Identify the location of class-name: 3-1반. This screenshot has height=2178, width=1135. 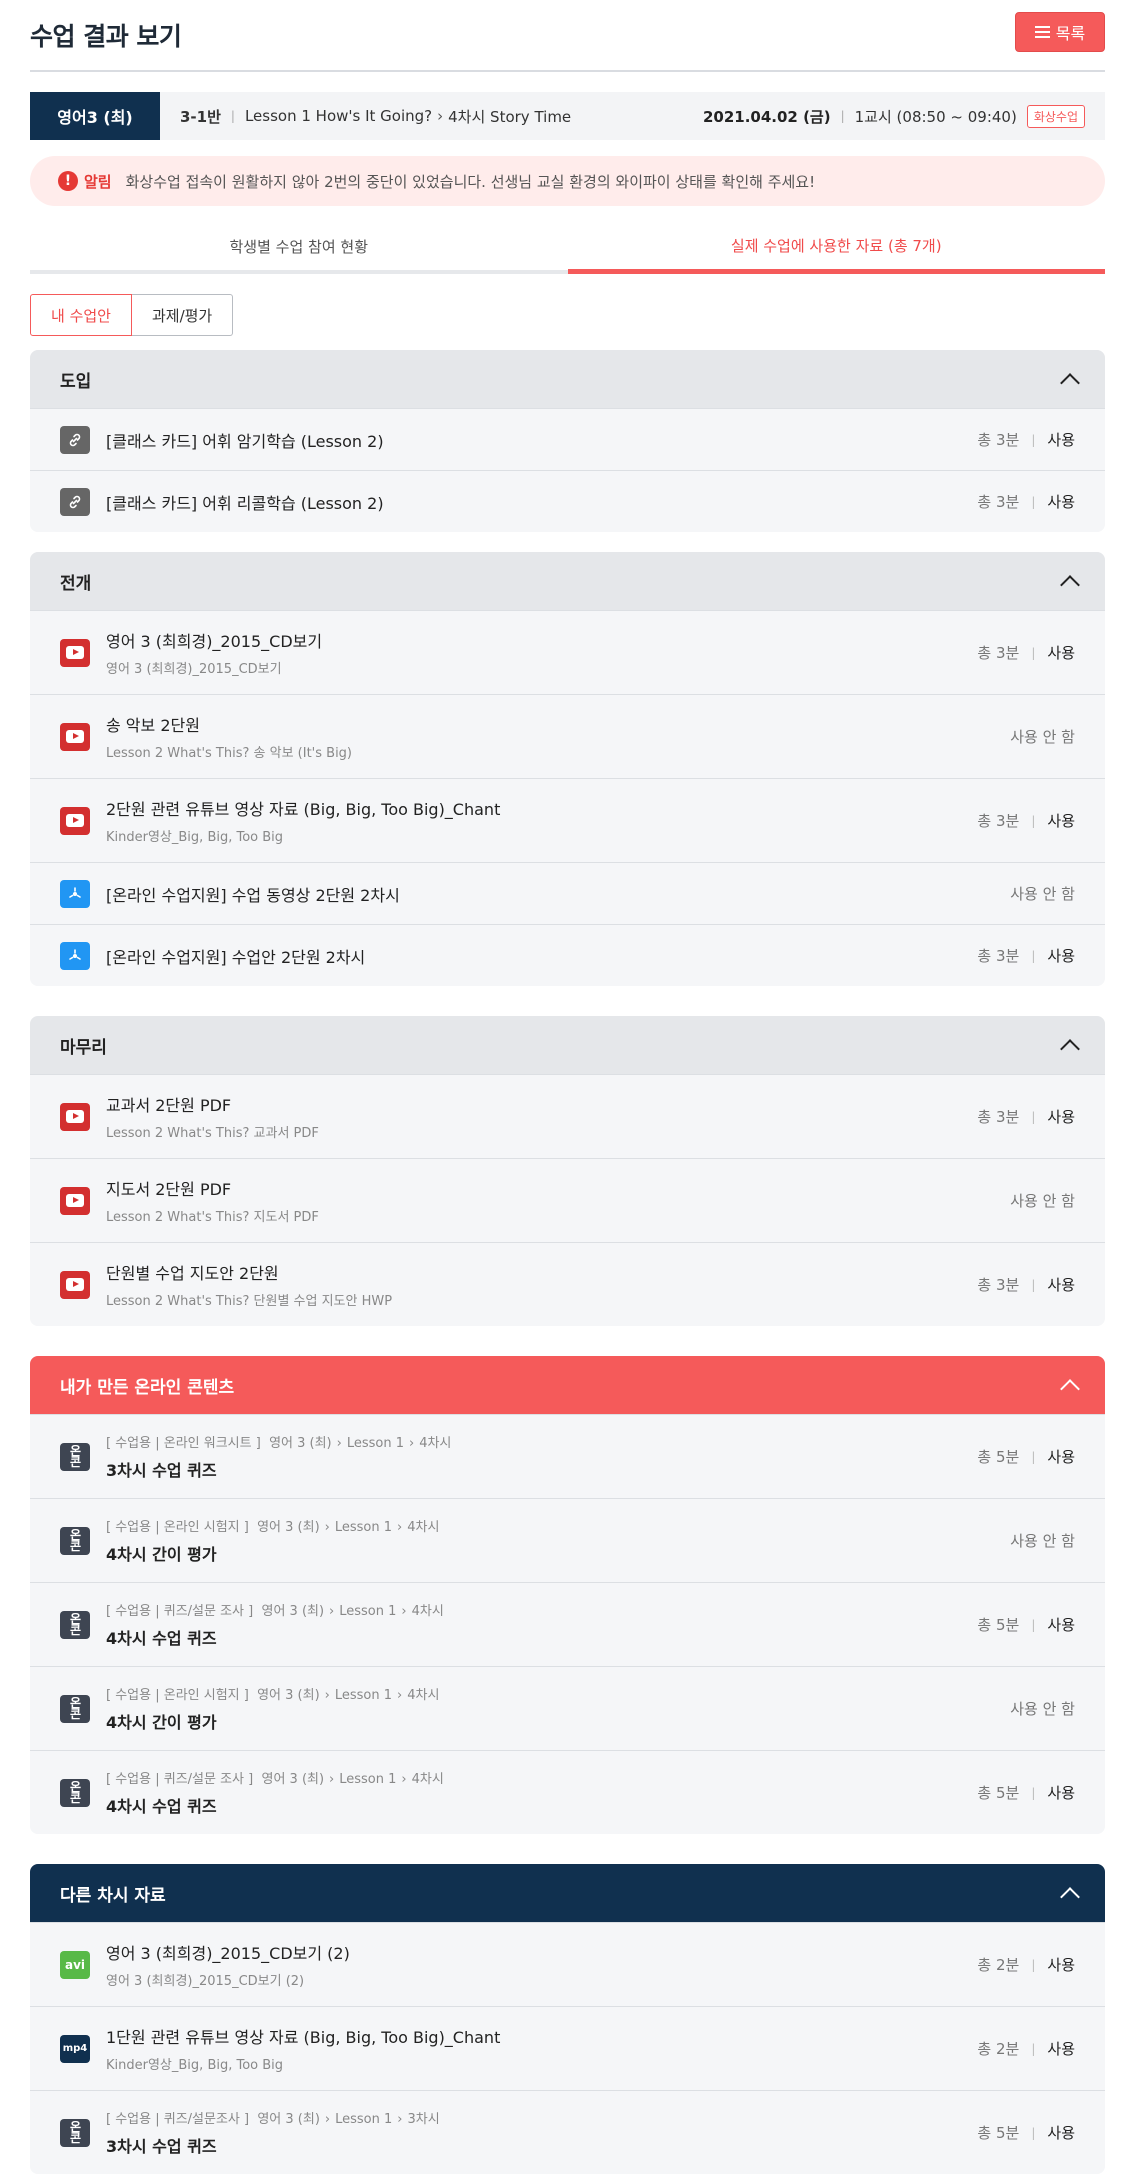
(200, 116).